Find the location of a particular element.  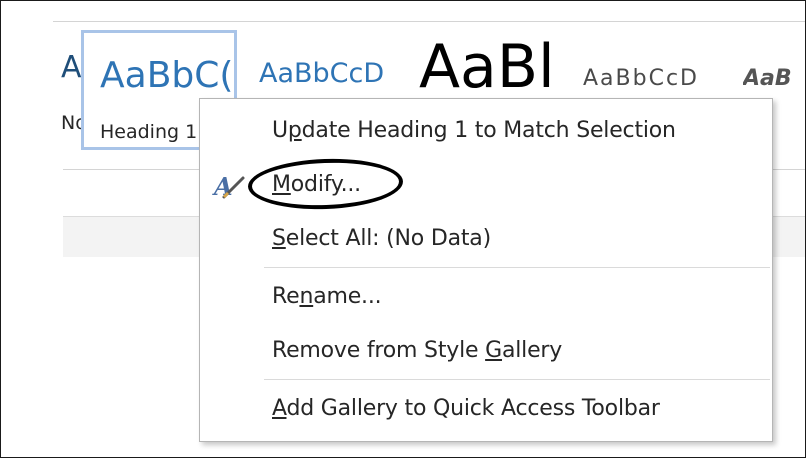

style-sample-heading-2: AaBbCcD is located at coordinates (322, 73).